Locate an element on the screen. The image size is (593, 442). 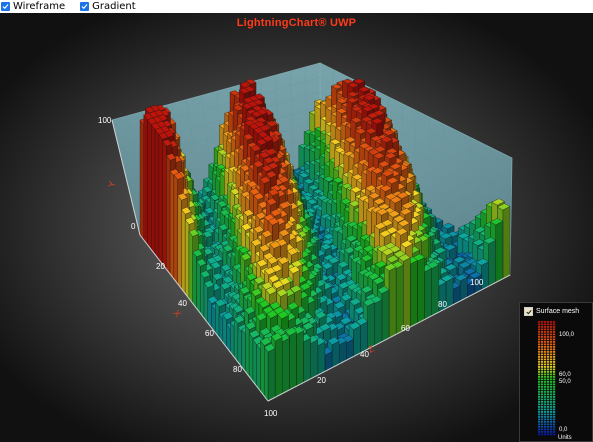
gradient-checkbox: Gradient is located at coordinates (108, 6).